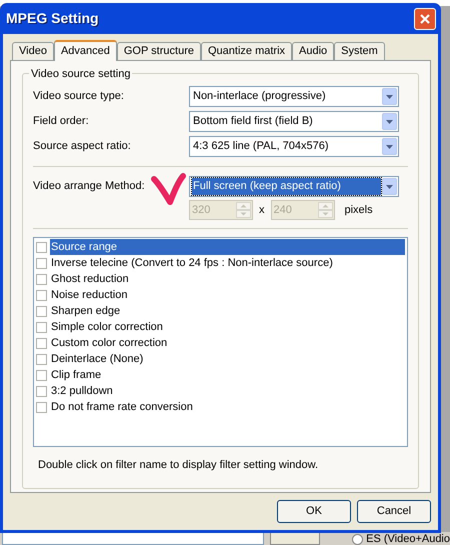  I want to click on filter-item: Do not frame rate conversion, so click(227, 407).